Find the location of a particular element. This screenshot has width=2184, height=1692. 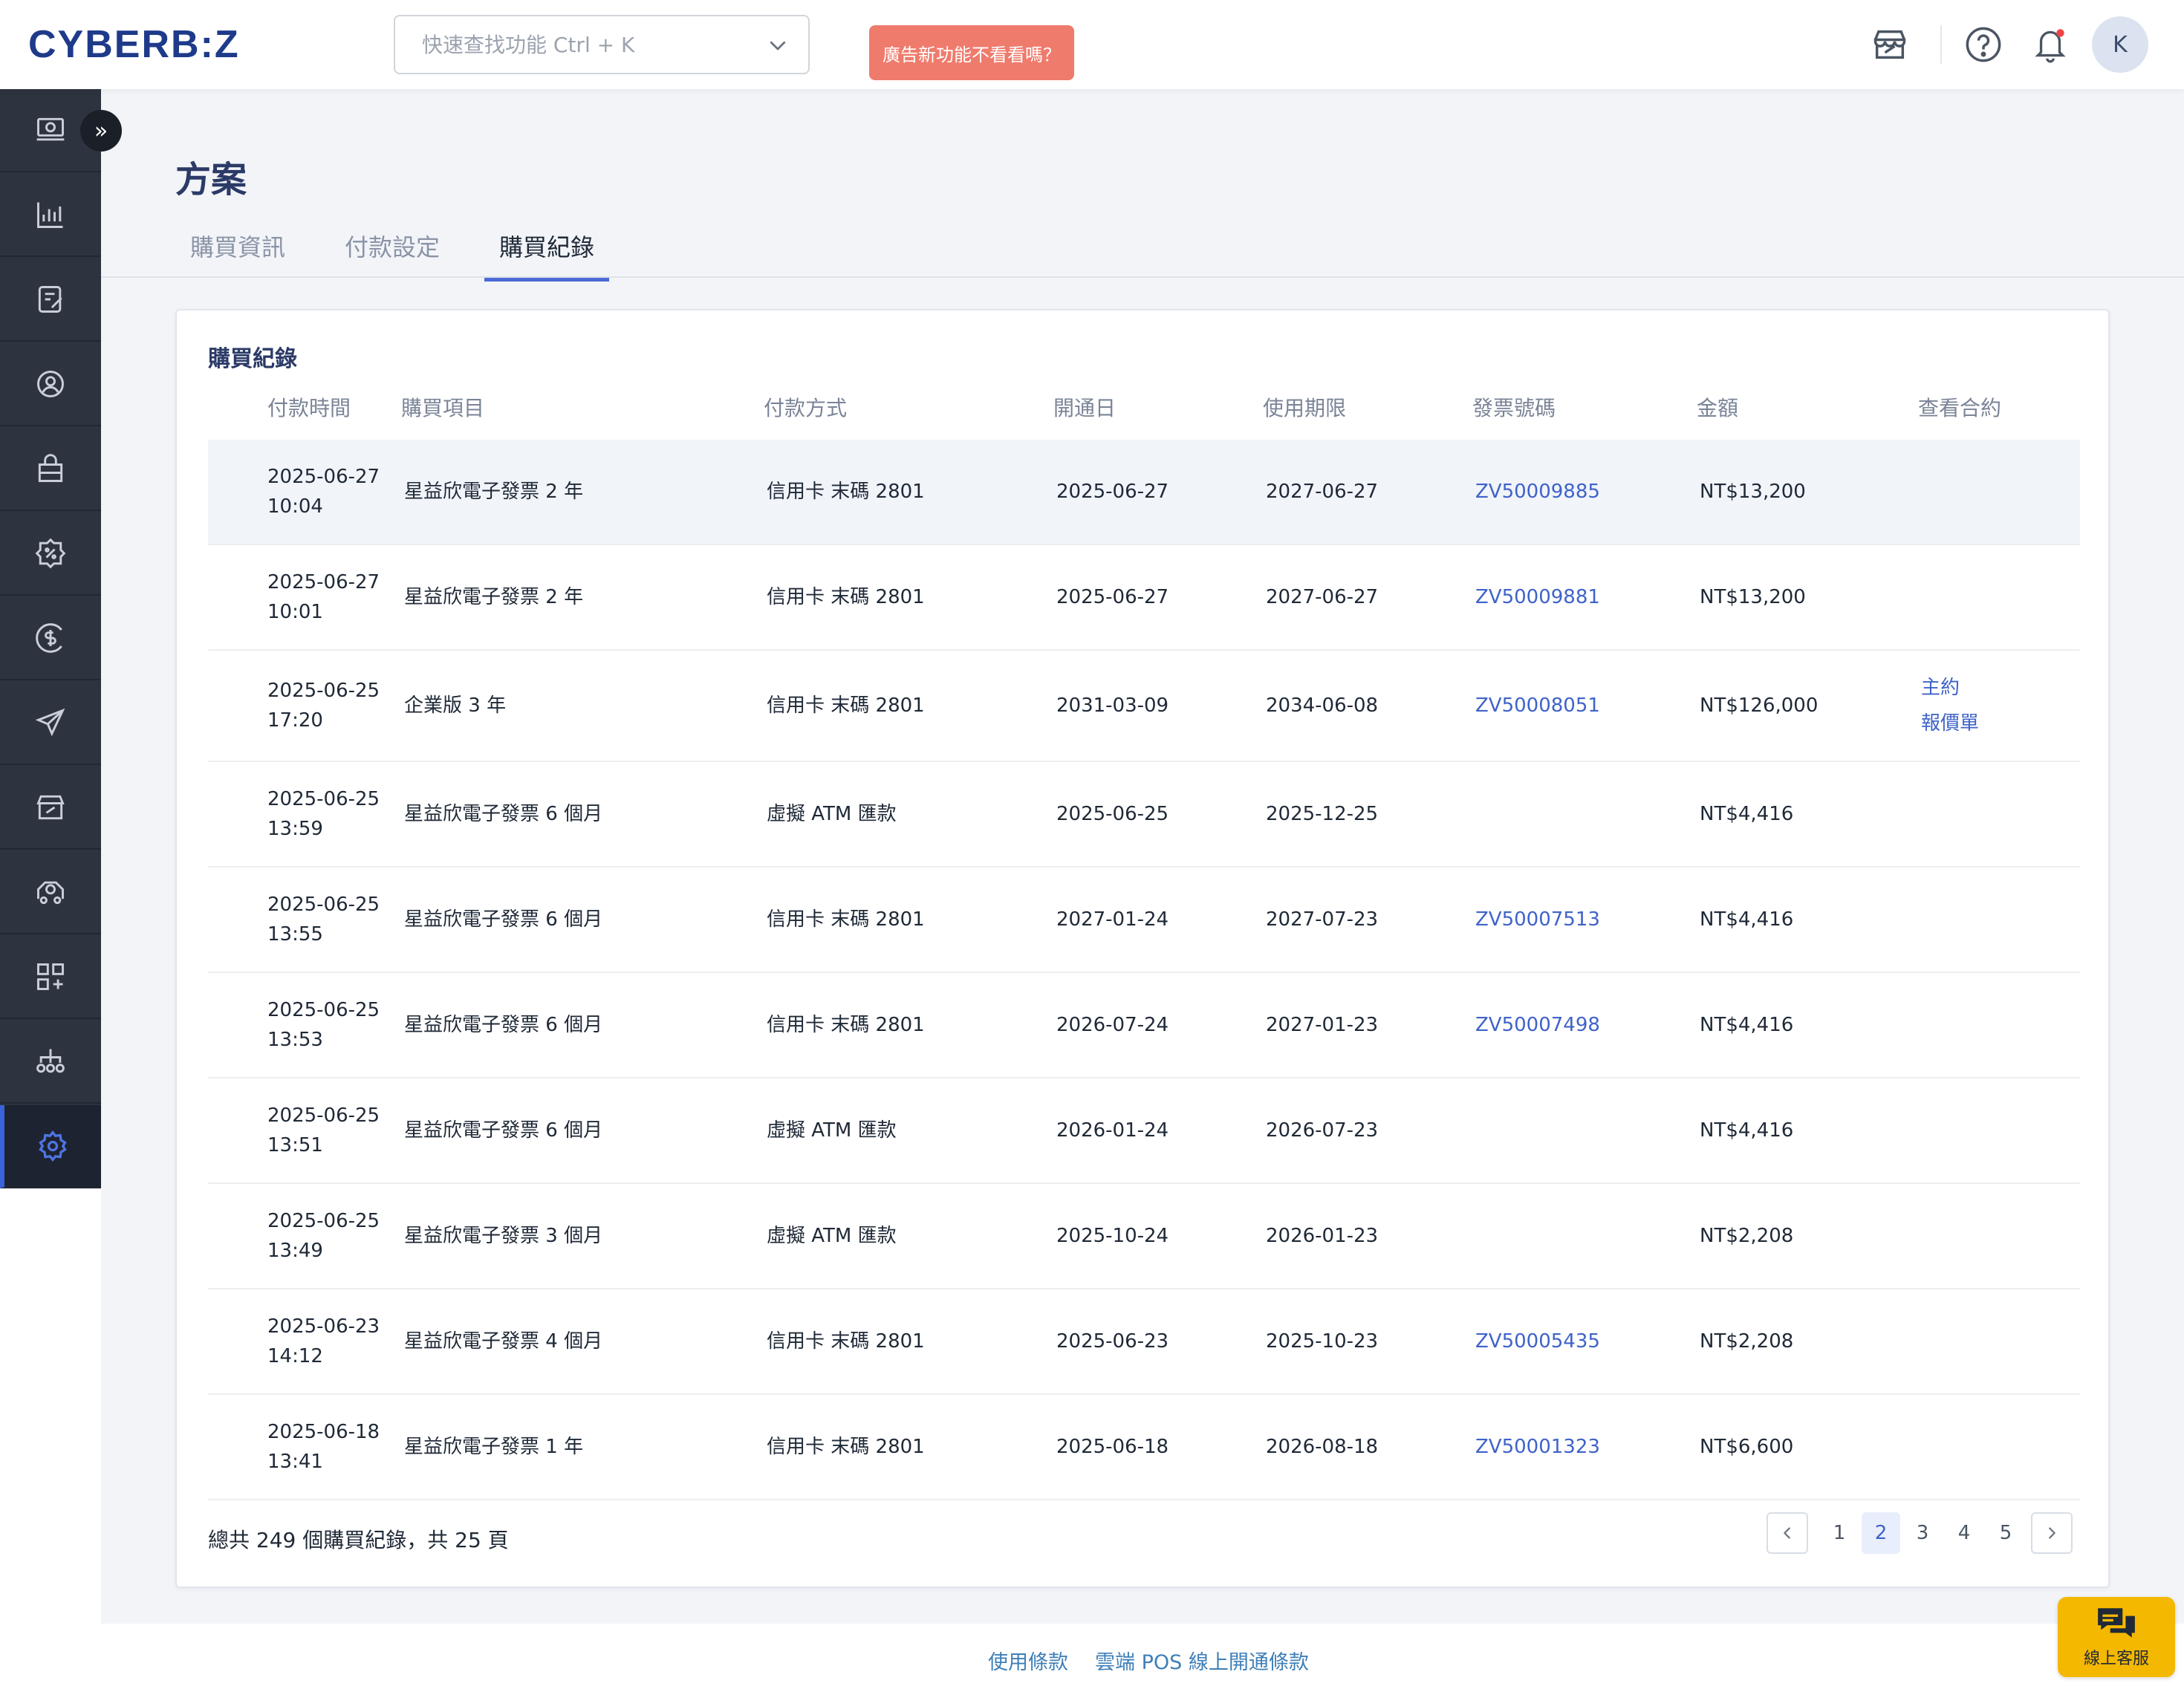

user-avatar: K is located at coordinates (2120, 44).